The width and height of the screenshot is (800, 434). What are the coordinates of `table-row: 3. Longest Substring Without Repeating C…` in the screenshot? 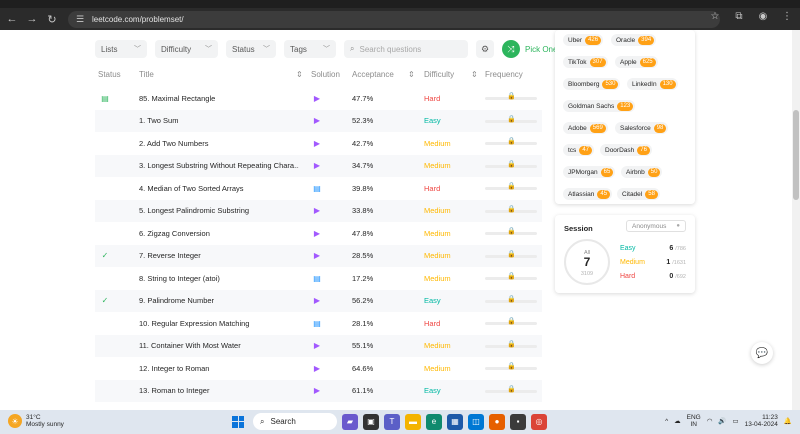 It's located at (318, 165).